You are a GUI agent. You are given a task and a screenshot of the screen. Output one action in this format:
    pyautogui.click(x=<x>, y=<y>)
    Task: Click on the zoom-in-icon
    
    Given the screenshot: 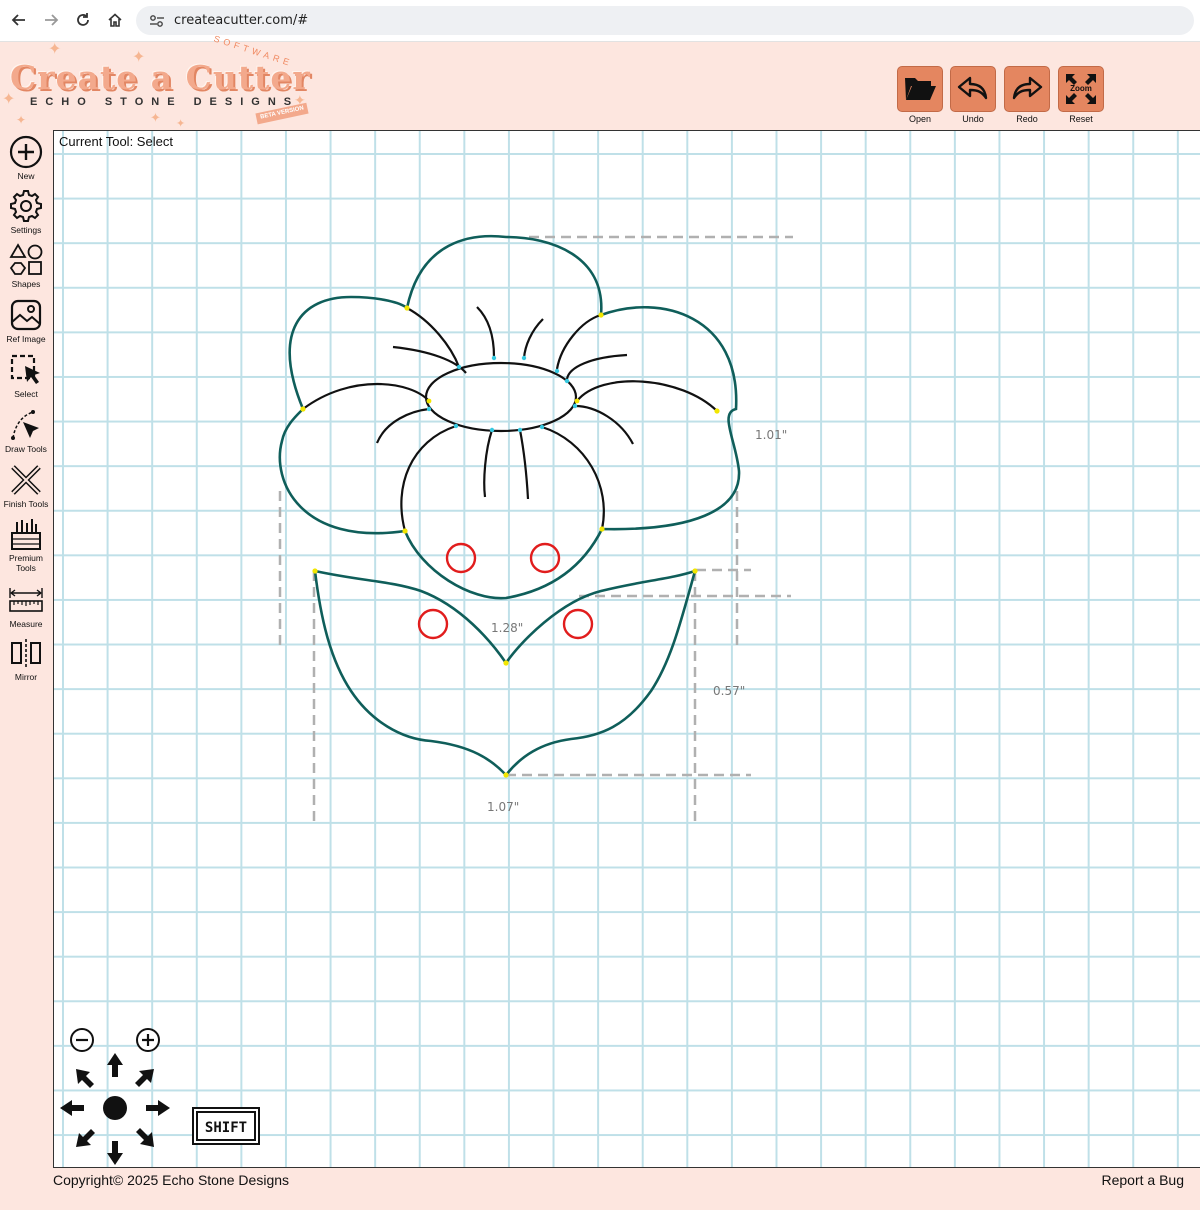 What is the action you would take?
    pyautogui.click(x=148, y=1040)
    